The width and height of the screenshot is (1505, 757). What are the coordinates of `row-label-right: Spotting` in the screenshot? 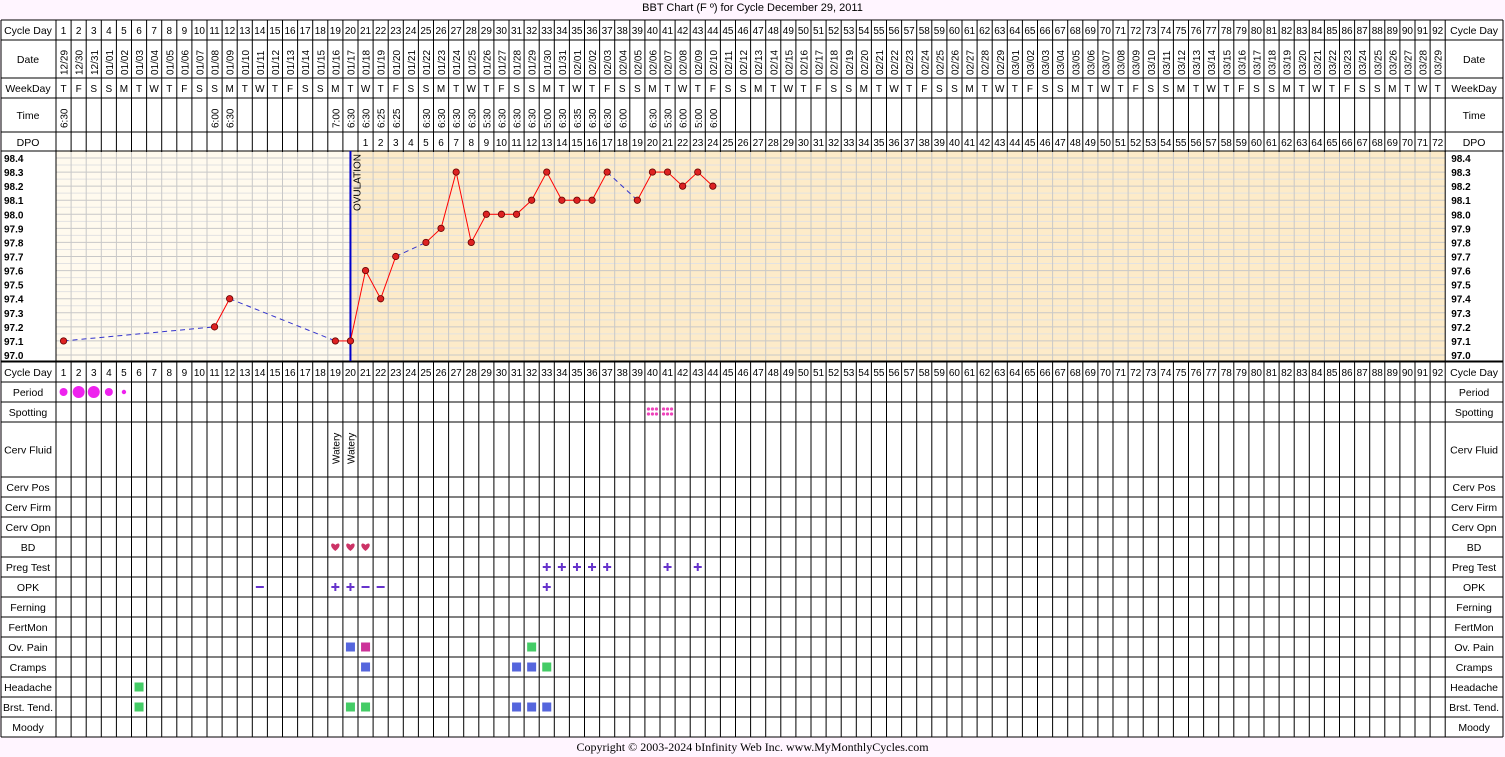 It's located at (1474, 413).